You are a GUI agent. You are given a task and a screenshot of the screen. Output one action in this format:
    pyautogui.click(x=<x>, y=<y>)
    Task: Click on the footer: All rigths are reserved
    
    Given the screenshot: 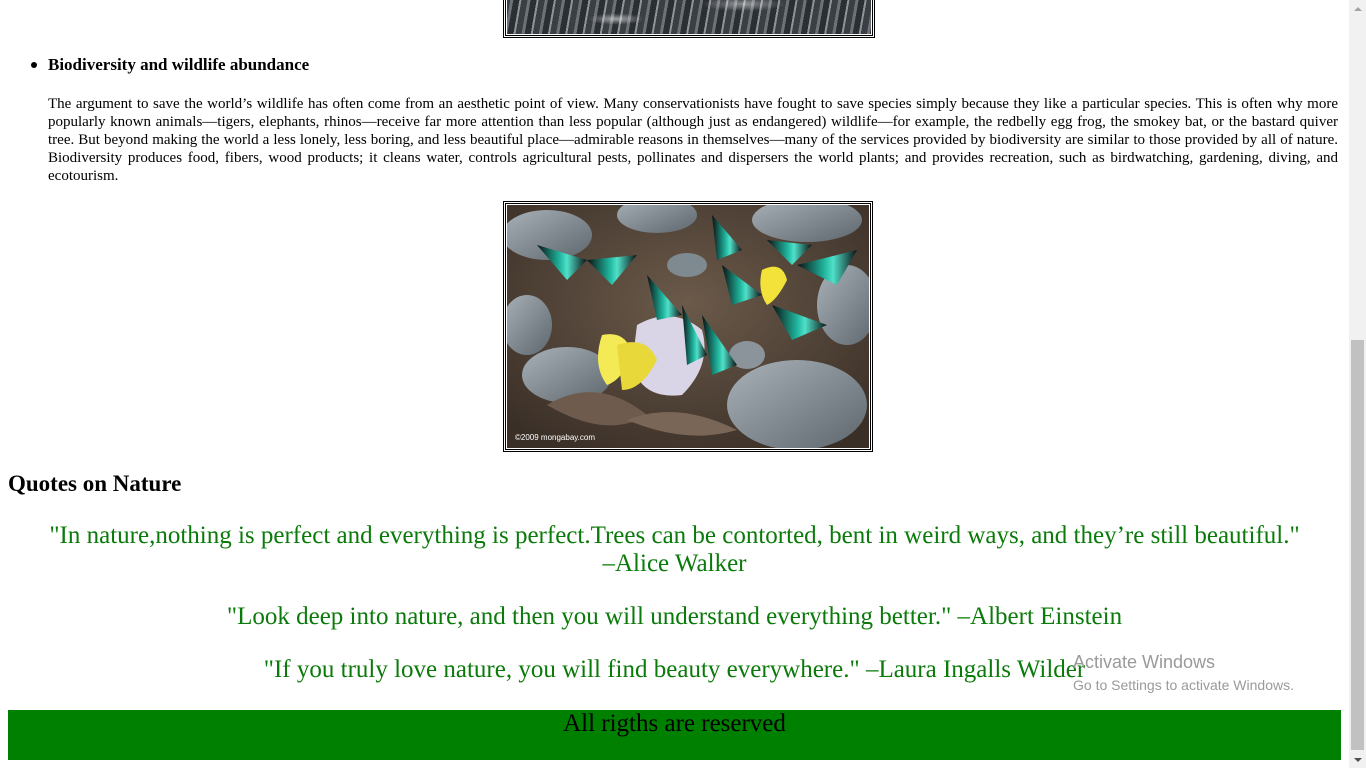 What is the action you would take?
    pyautogui.click(x=674, y=735)
    